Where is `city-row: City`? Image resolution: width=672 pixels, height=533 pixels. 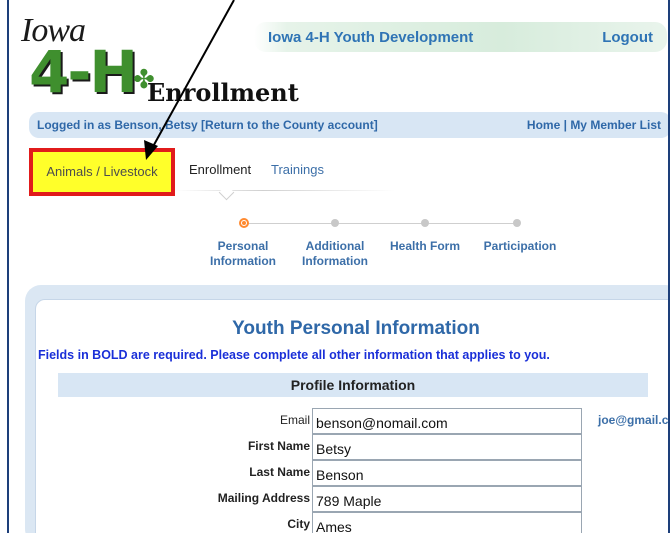
city-row: City is located at coordinates (352, 522).